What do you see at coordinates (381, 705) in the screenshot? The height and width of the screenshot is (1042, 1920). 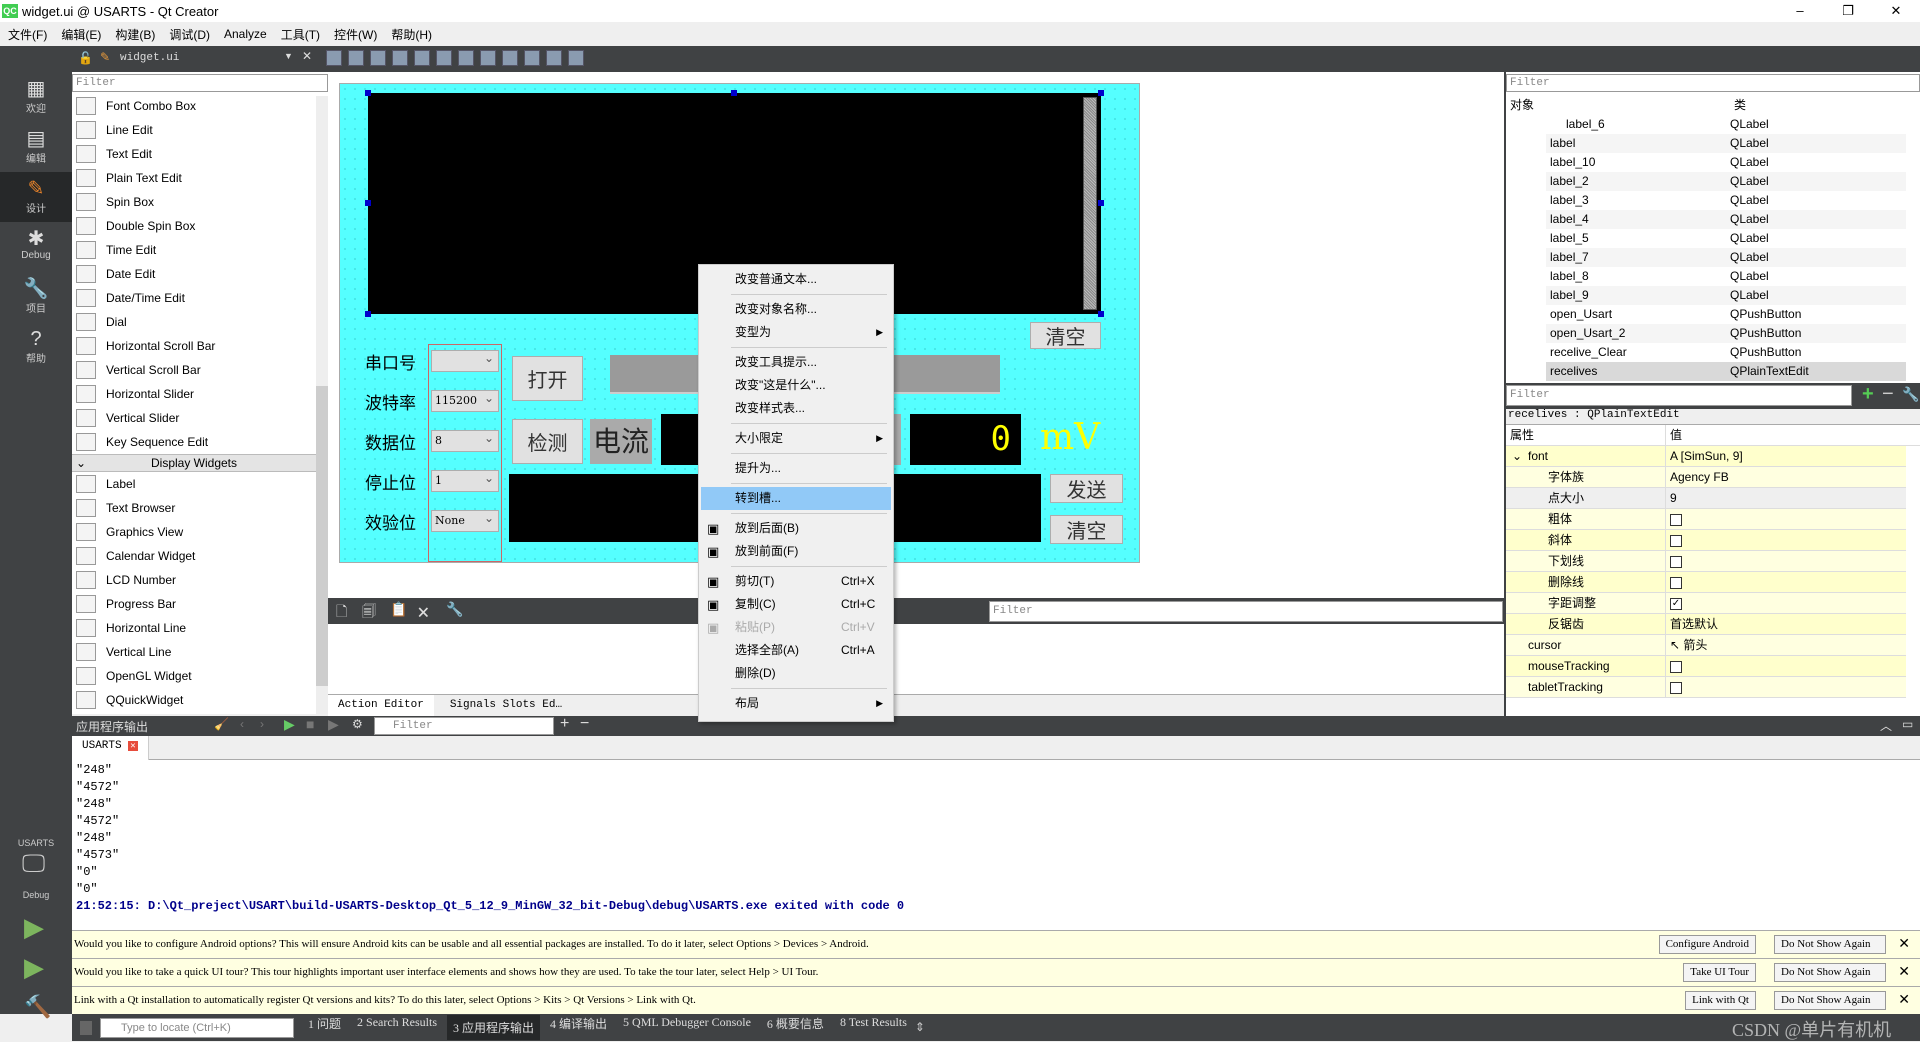 I see `tab-action-editor: Action Editor` at bounding box center [381, 705].